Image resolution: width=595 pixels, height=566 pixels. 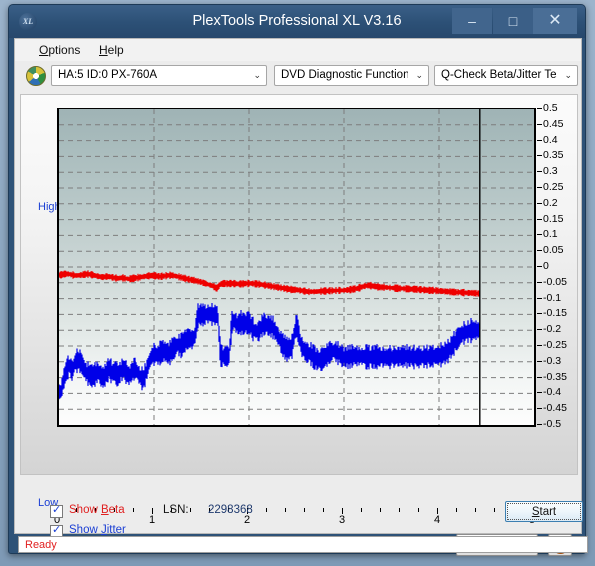 I want to click on start-button-label: Start, so click(x=544, y=511).